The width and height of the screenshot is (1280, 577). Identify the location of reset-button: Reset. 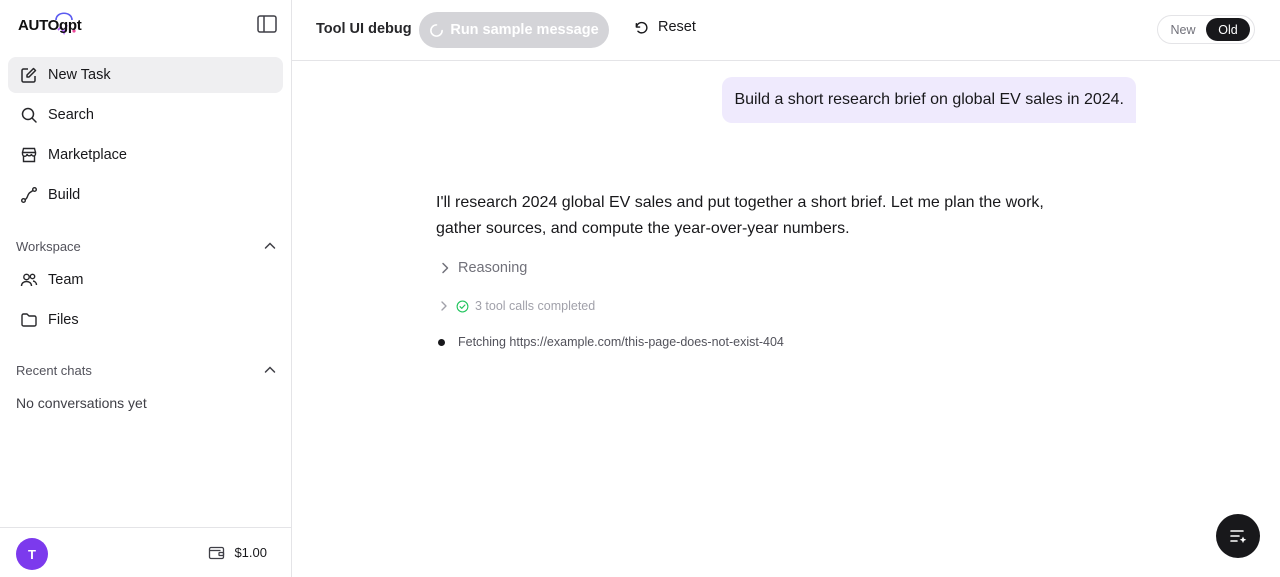
(665, 27).